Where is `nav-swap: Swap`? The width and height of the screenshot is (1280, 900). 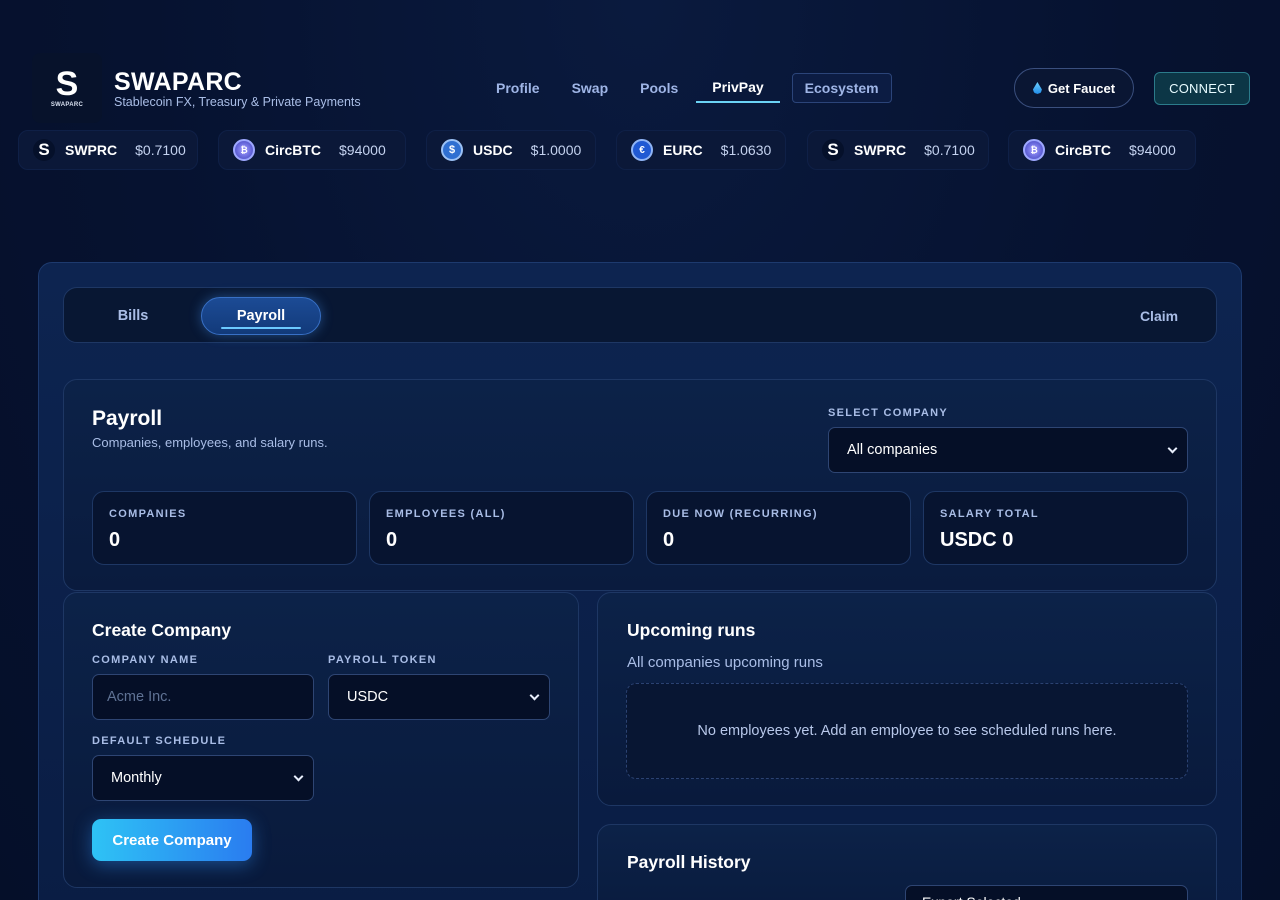
nav-swap: Swap is located at coordinates (590, 88).